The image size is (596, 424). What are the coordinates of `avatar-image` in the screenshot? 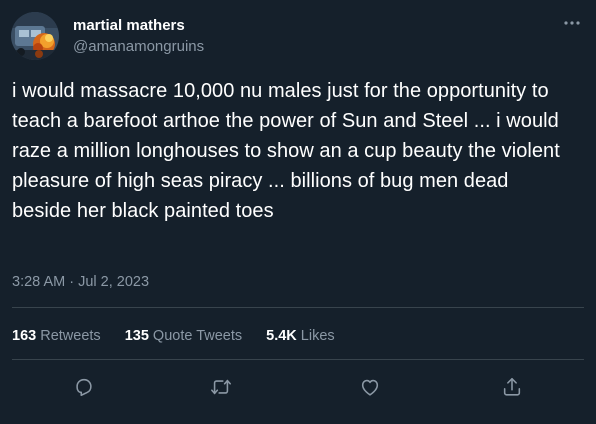 It's located at (35, 36).